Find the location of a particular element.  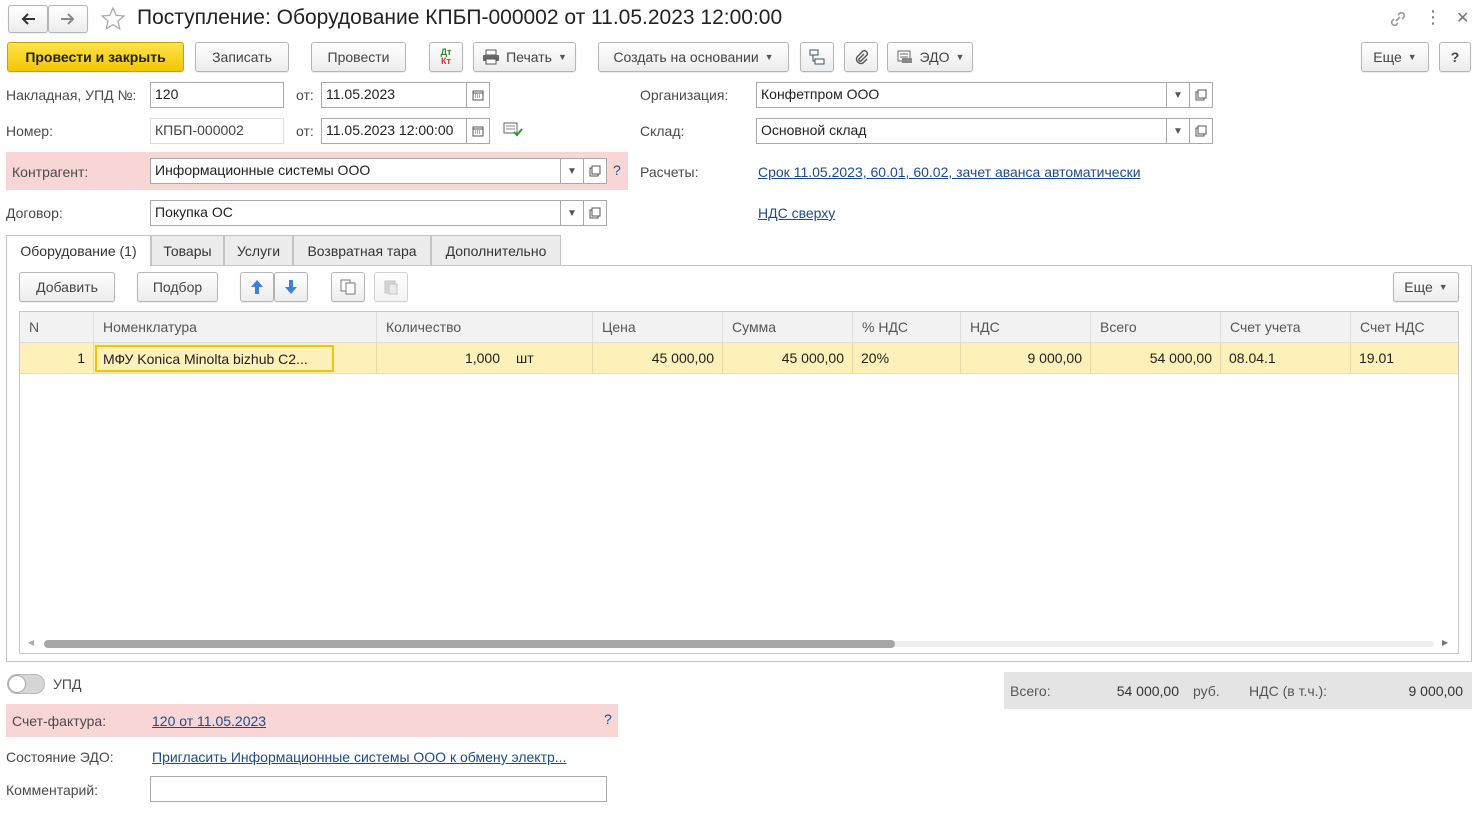

move-up-button is located at coordinates (257, 287).